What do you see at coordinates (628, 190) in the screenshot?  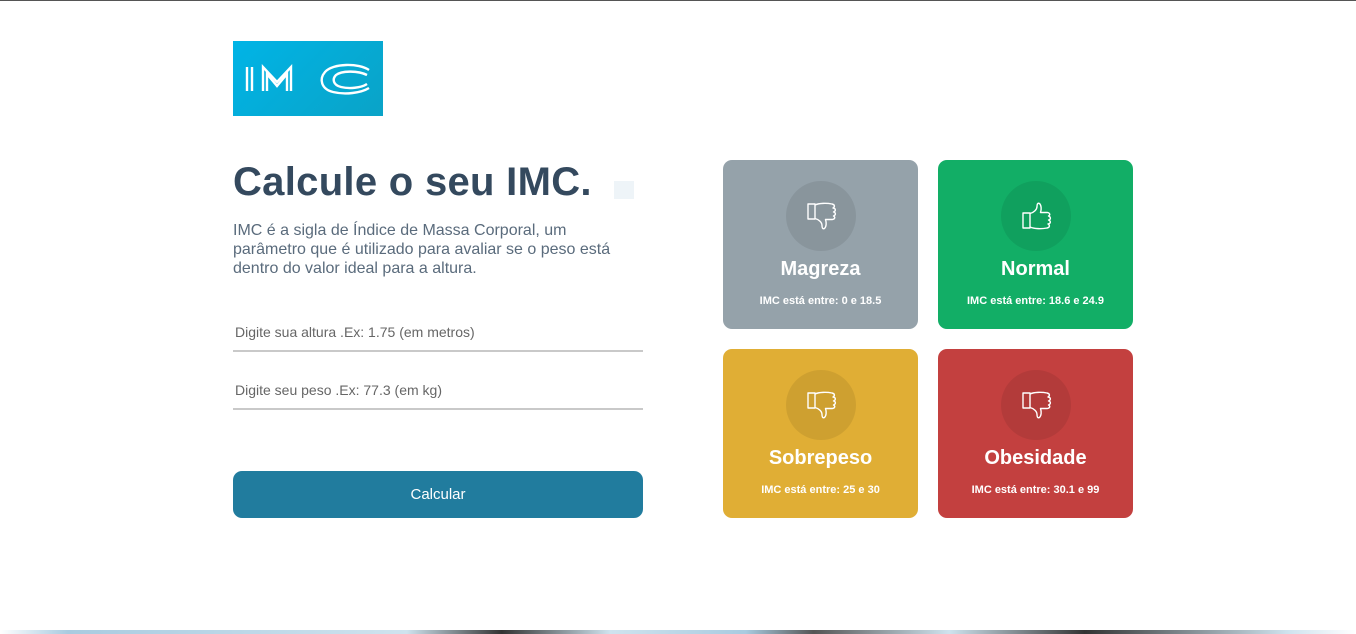 I see `ghost-watermark` at bounding box center [628, 190].